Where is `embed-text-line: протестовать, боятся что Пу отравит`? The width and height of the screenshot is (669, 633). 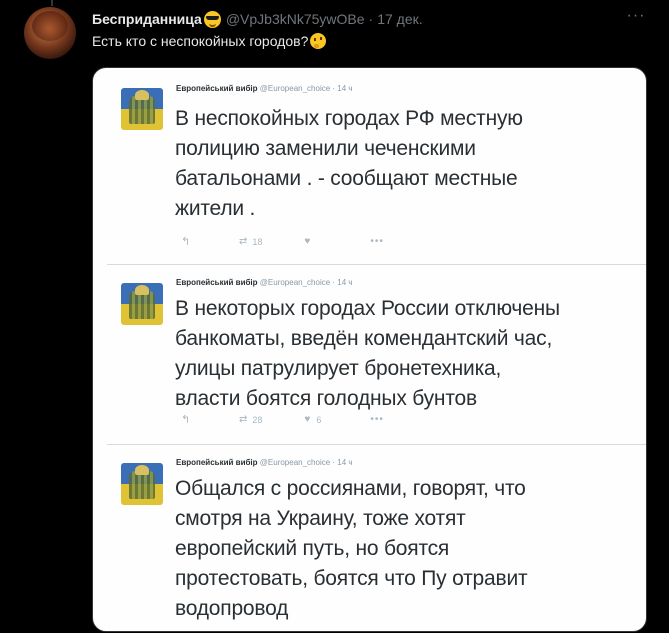
embed-text-line: протестовать, боятся что Пу отравит is located at coordinates (351, 578).